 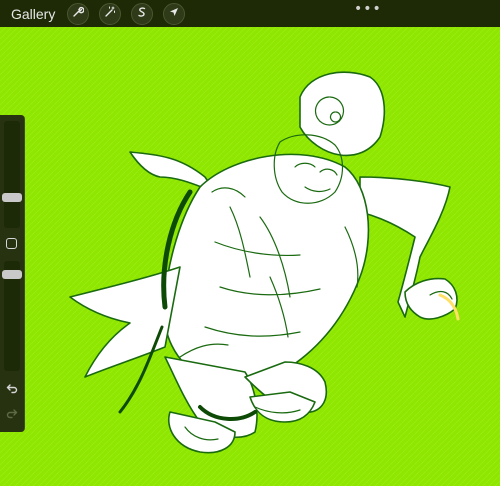 I want to click on brush-size-thumb, so click(x=12, y=197).